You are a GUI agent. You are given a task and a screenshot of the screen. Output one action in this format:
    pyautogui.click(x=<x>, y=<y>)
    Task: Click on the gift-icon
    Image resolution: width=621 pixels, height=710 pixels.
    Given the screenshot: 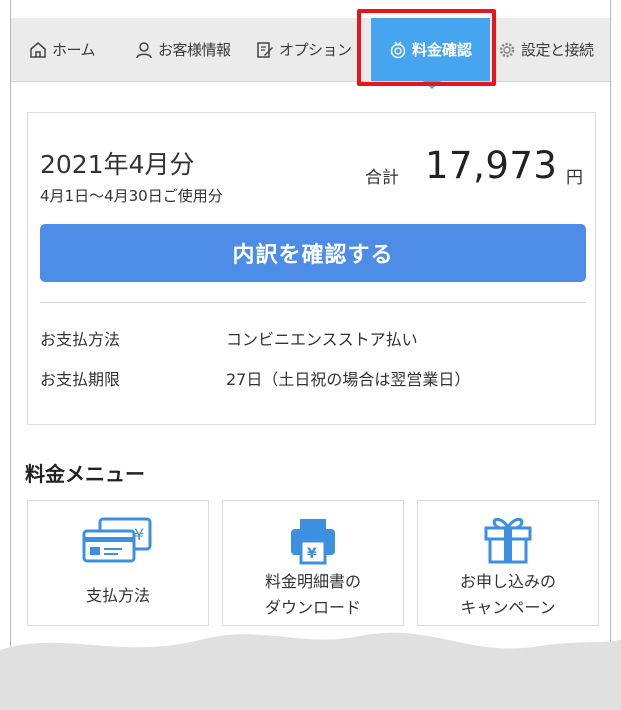 What is the action you would take?
    pyautogui.click(x=508, y=540)
    